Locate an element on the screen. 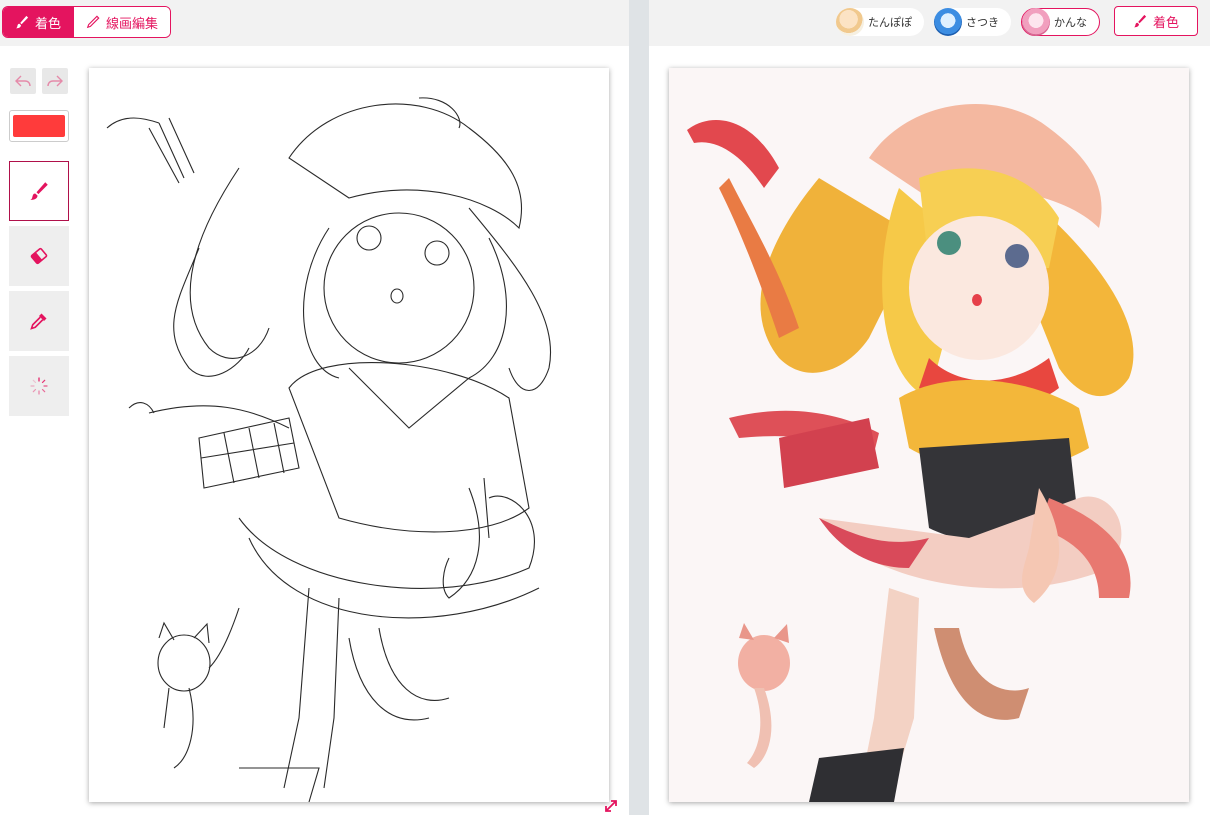  eraser-tool is located at coordinates (39, 256).